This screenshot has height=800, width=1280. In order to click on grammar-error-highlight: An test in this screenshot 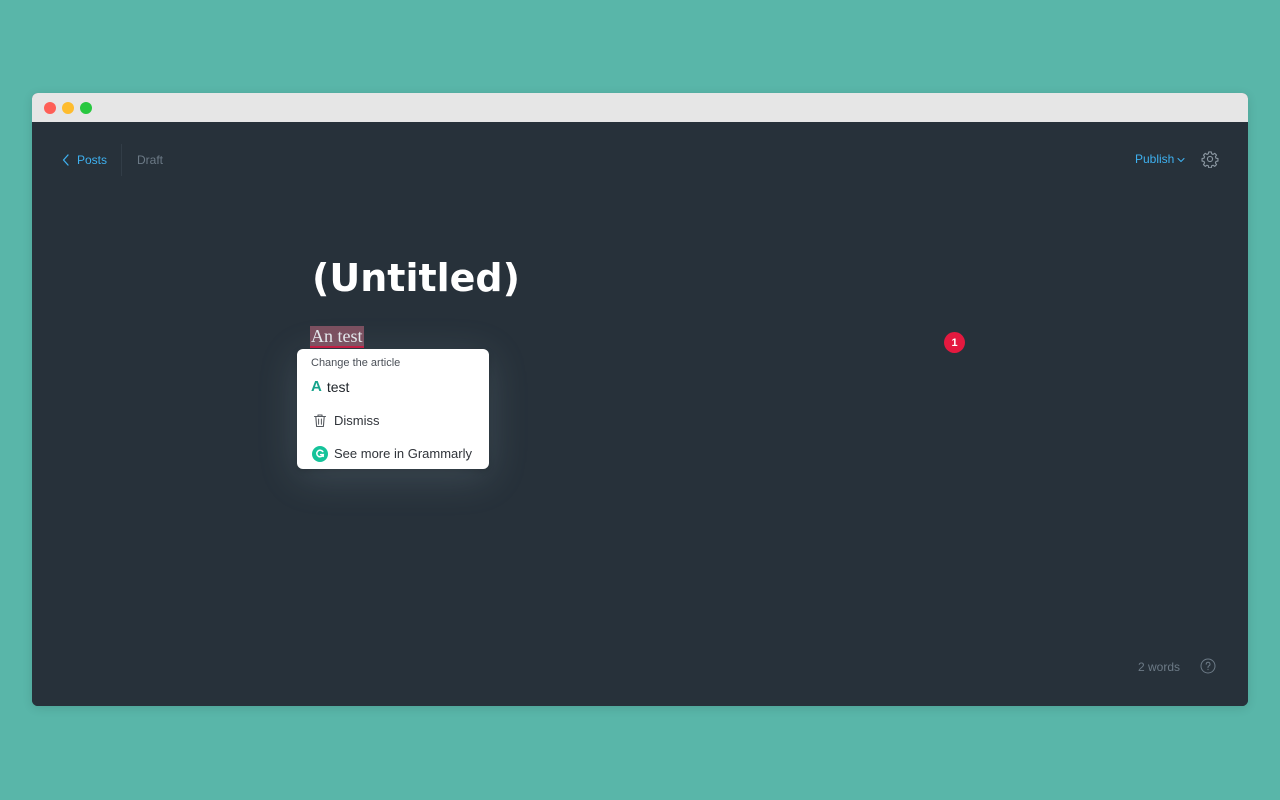, I will do `click(337, 337)`.